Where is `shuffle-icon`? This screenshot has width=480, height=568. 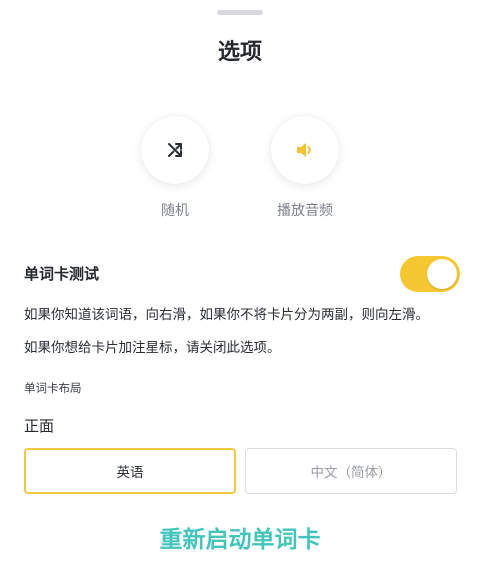
shuffle-icon is located at coordinates (175, 150).